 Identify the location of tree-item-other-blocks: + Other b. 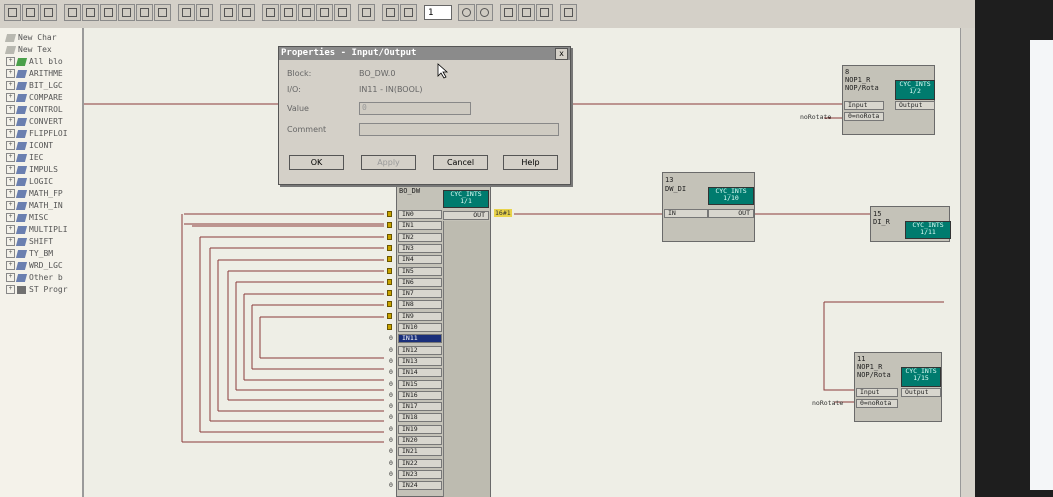
(34, 278).